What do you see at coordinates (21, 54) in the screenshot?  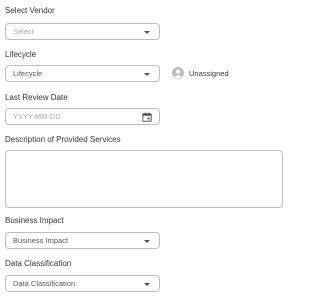 I see `lifecycle-label: Lifecycle` at bounding box center [21, 54].